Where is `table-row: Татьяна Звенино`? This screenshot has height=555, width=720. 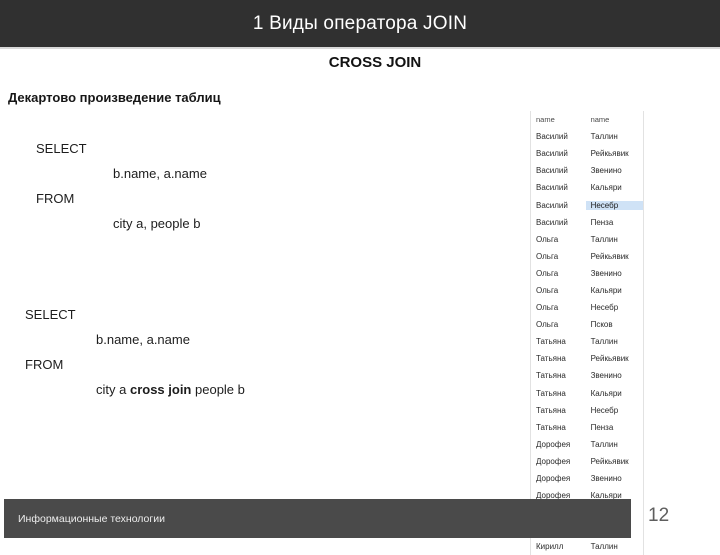 table-row: Татьяна Звенино is located at coordinates (587, 375).